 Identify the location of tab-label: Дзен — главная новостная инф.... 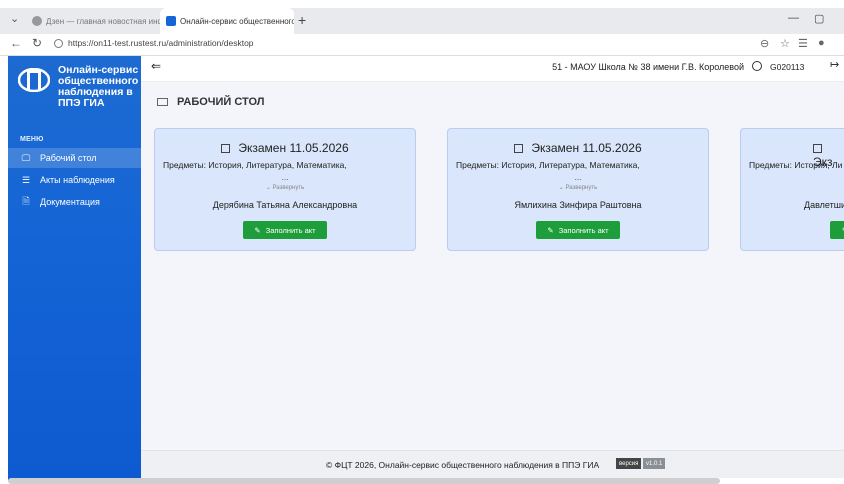
(103, 21).